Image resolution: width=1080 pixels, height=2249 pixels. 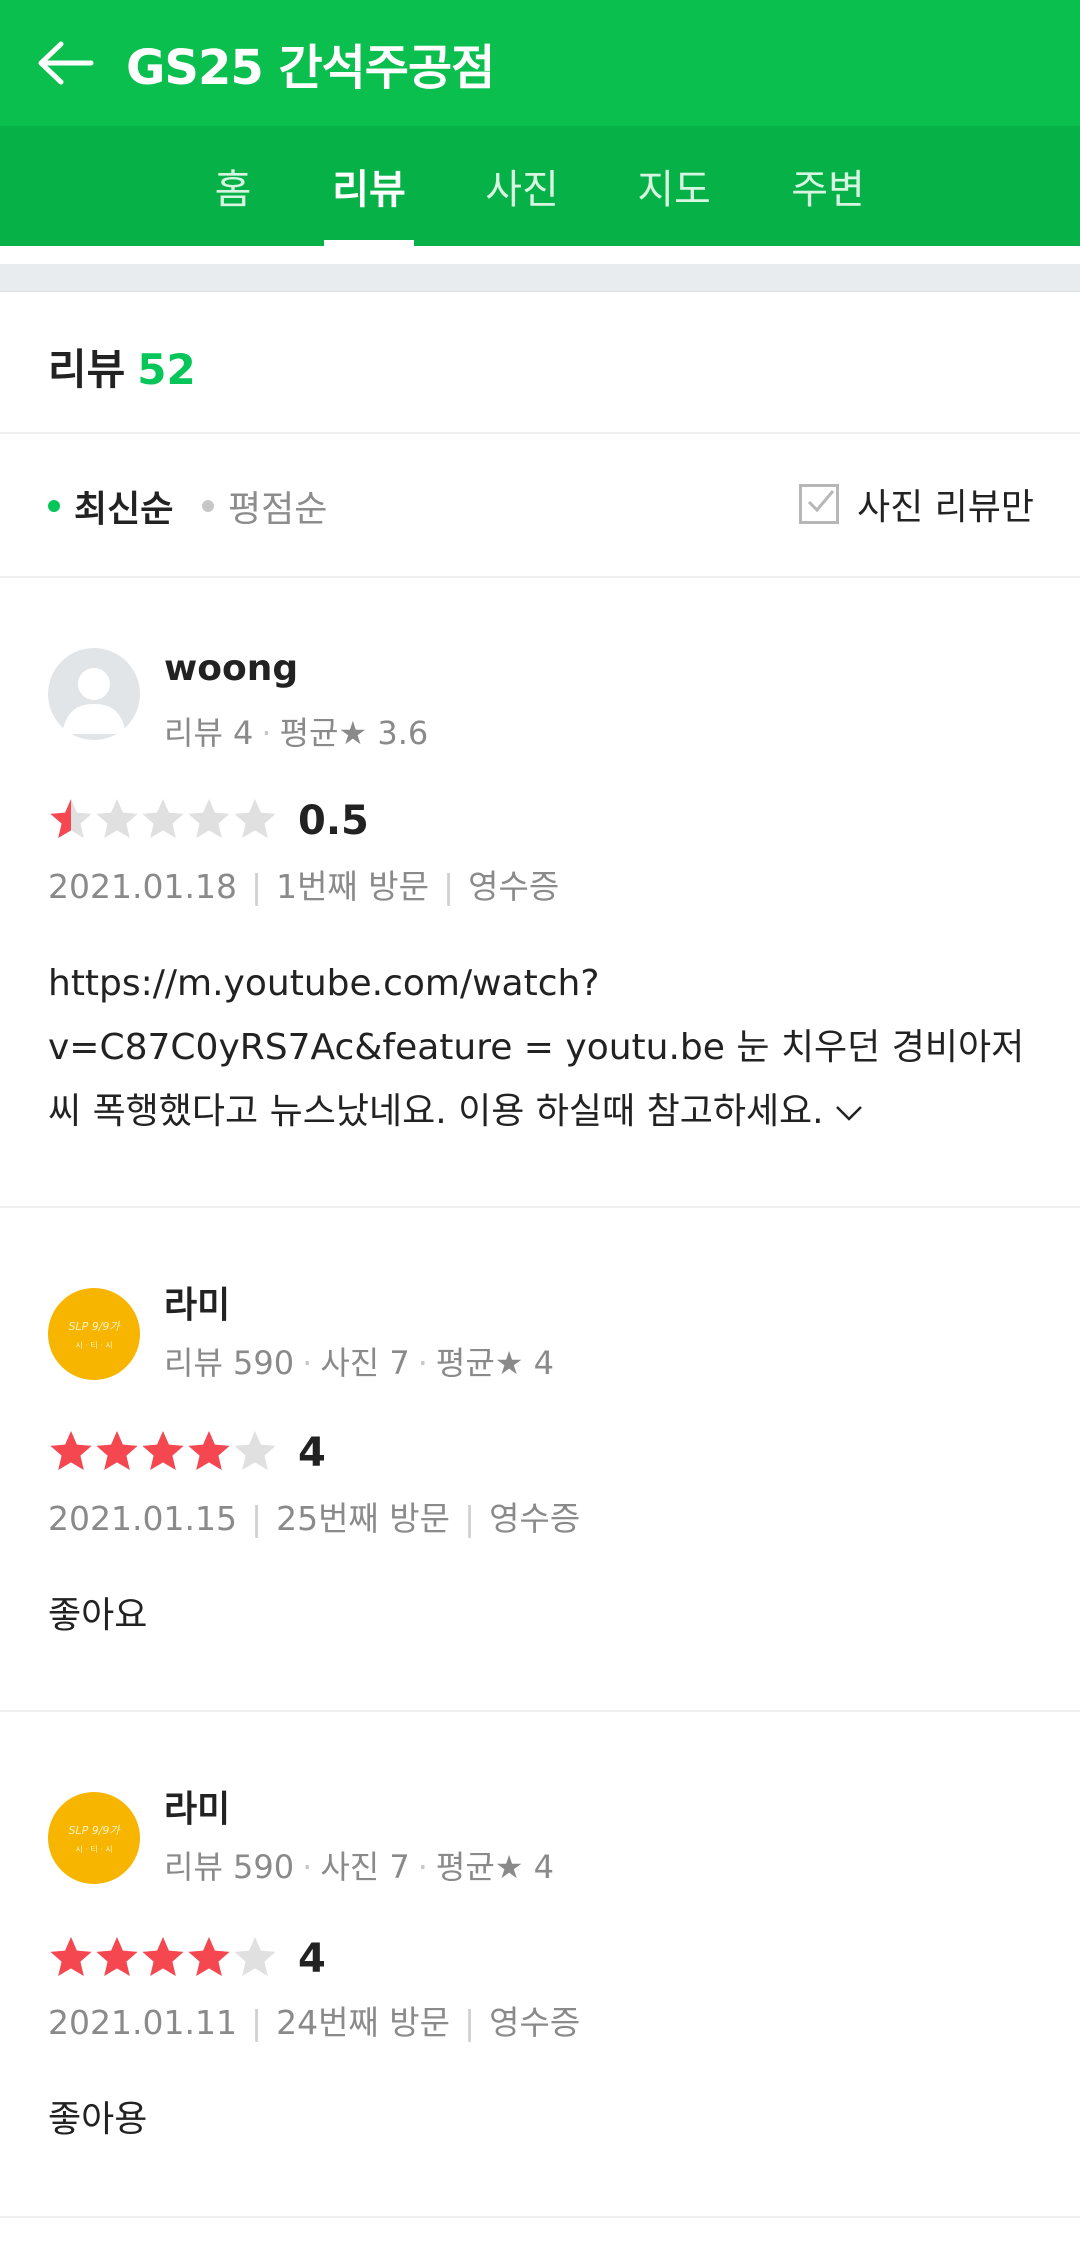 What do you see at coordinates (543, 1616) in the screenshot?
I see `review-text: 좋아요` at bounding box center [543, 1616].